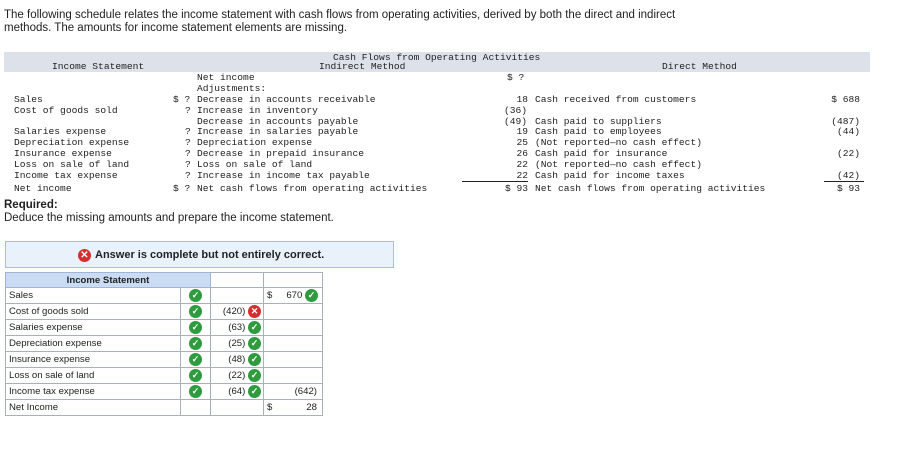  I want to click on indirect-net-income-label: Net income, so click(226, 77).